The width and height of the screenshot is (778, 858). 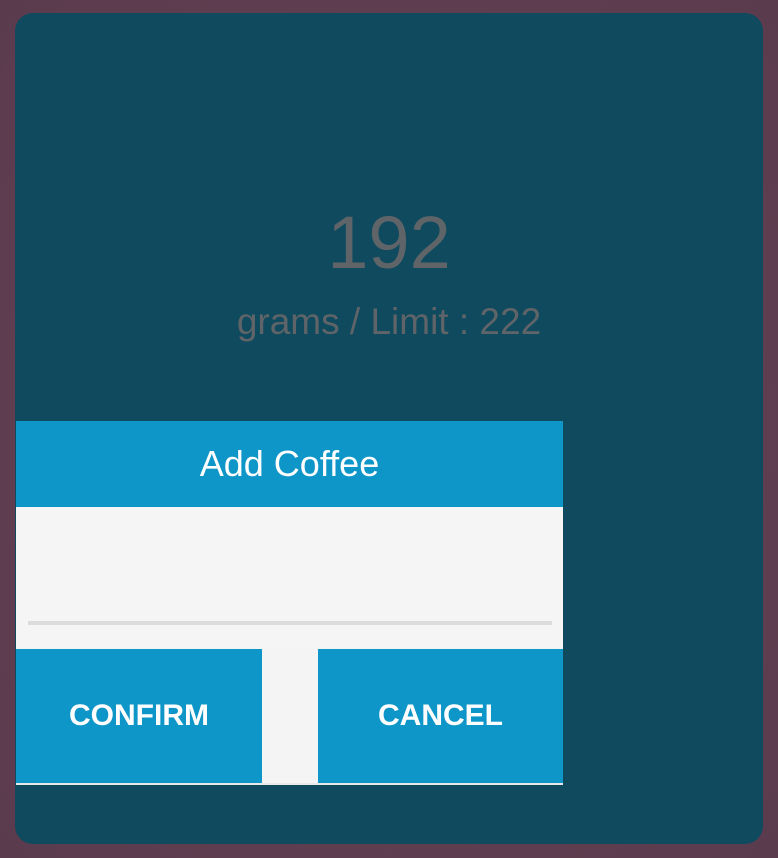 What do you see at coordinates (389, 321) in the screenshot?
I see `grams-limit-label: grams / Limit : 222` at bounding box center [389, 321].